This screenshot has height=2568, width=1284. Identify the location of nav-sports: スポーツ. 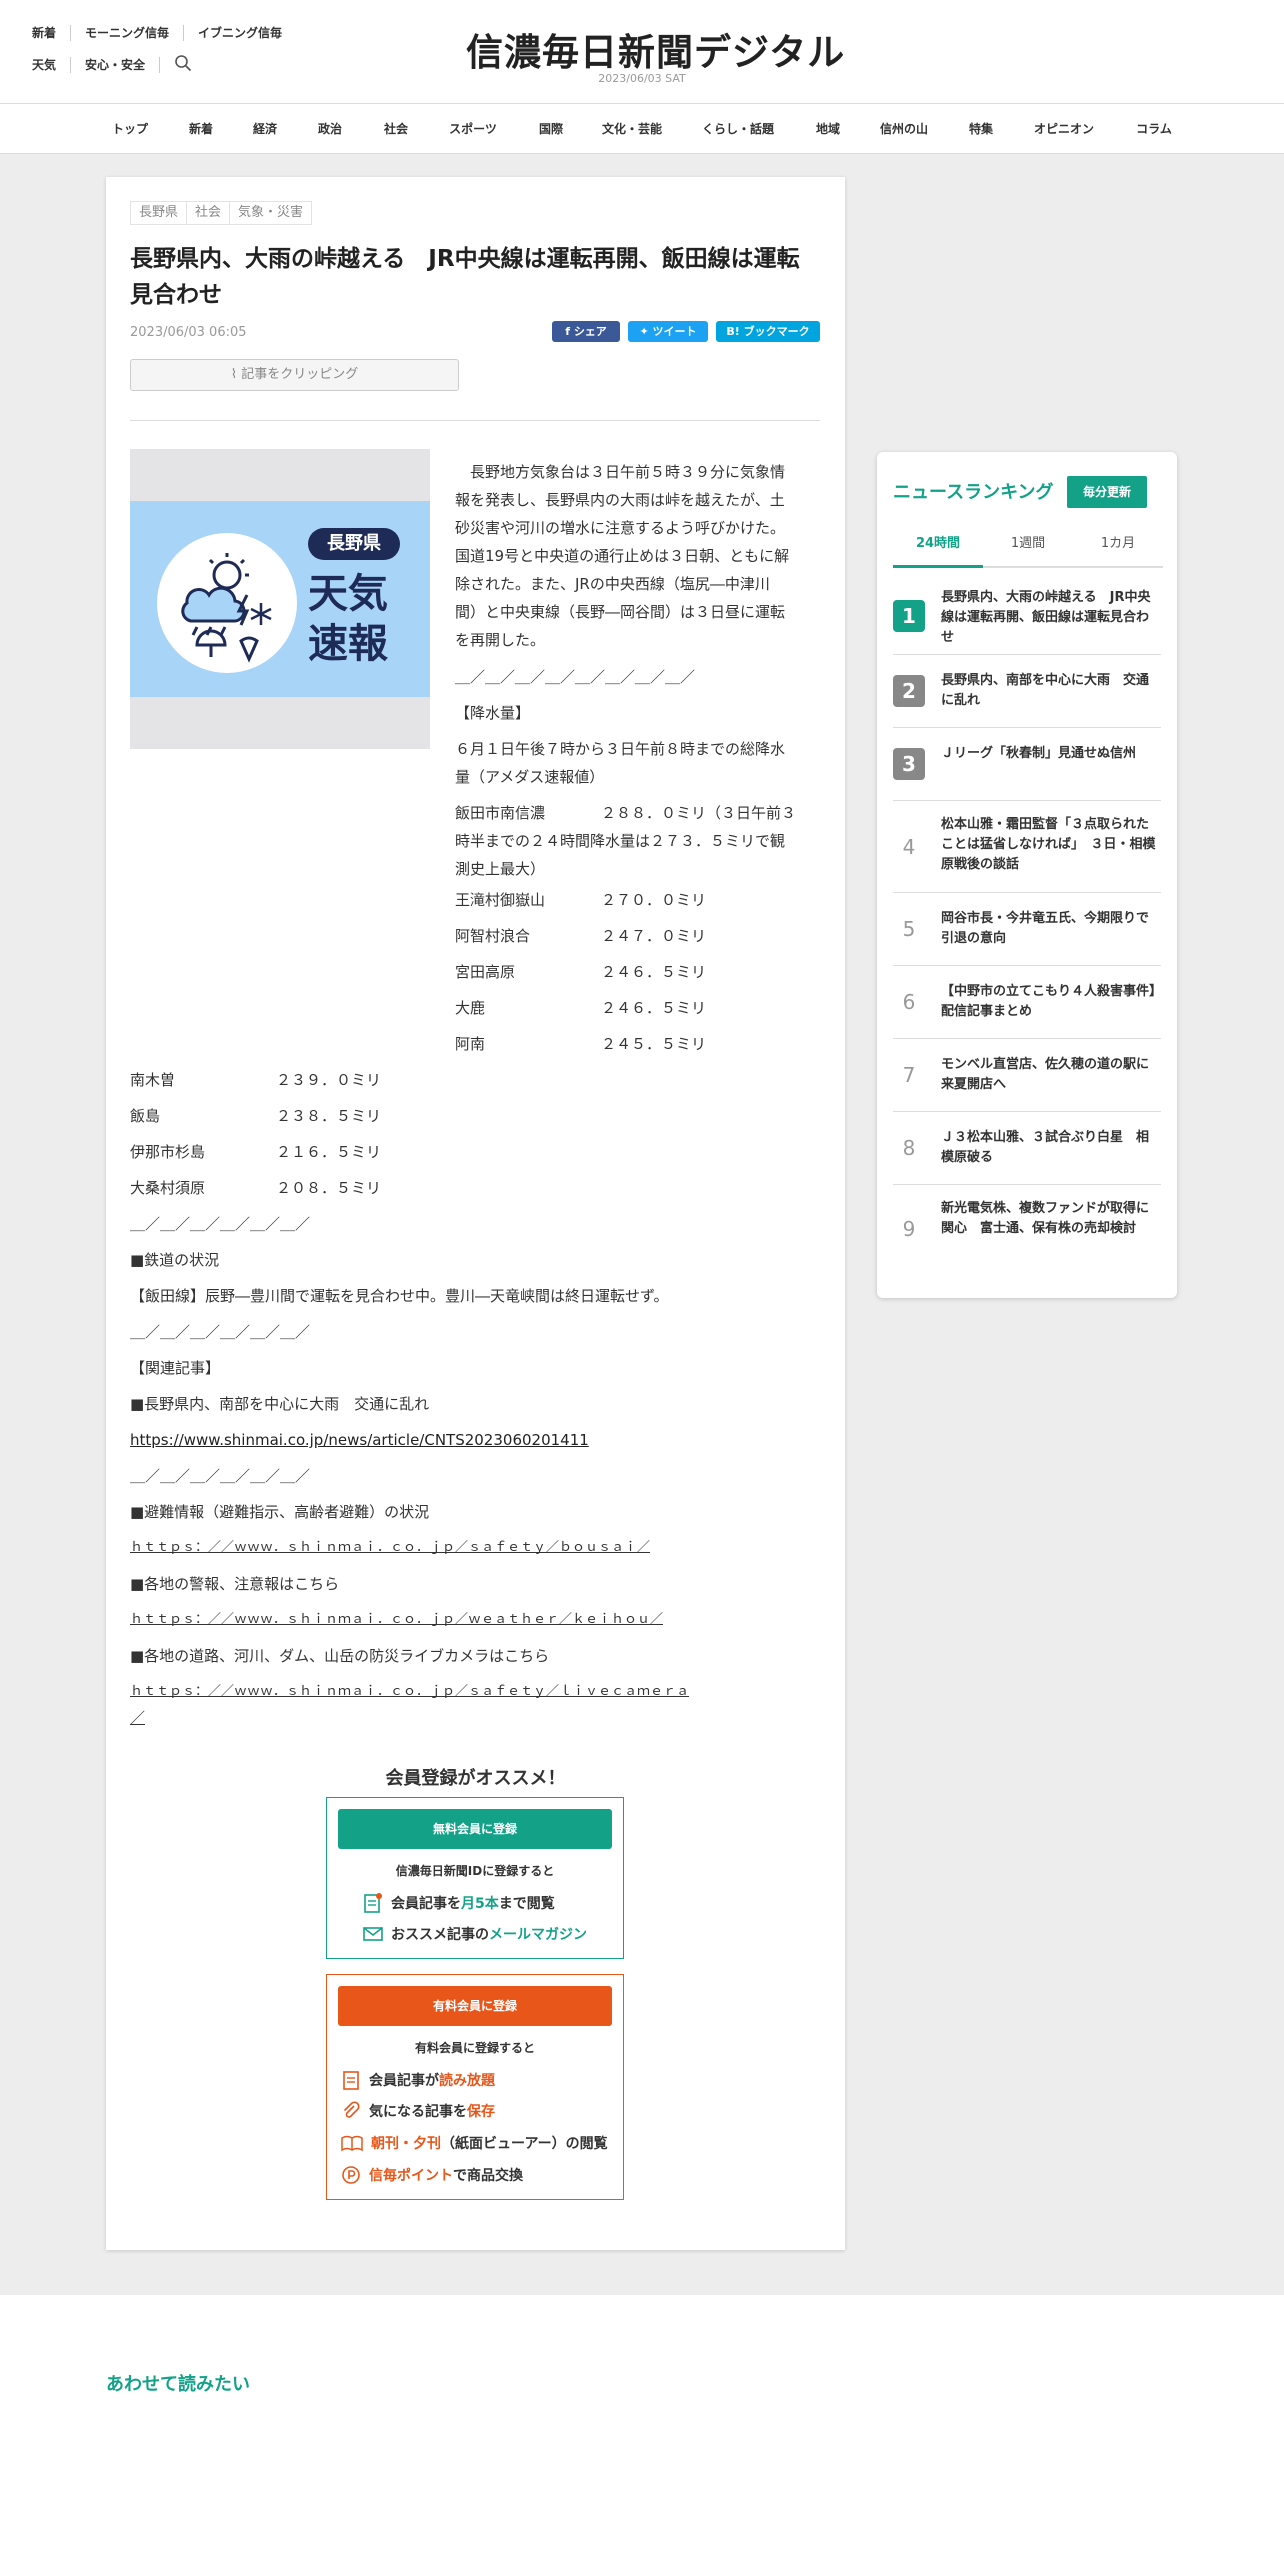
(473, 129).